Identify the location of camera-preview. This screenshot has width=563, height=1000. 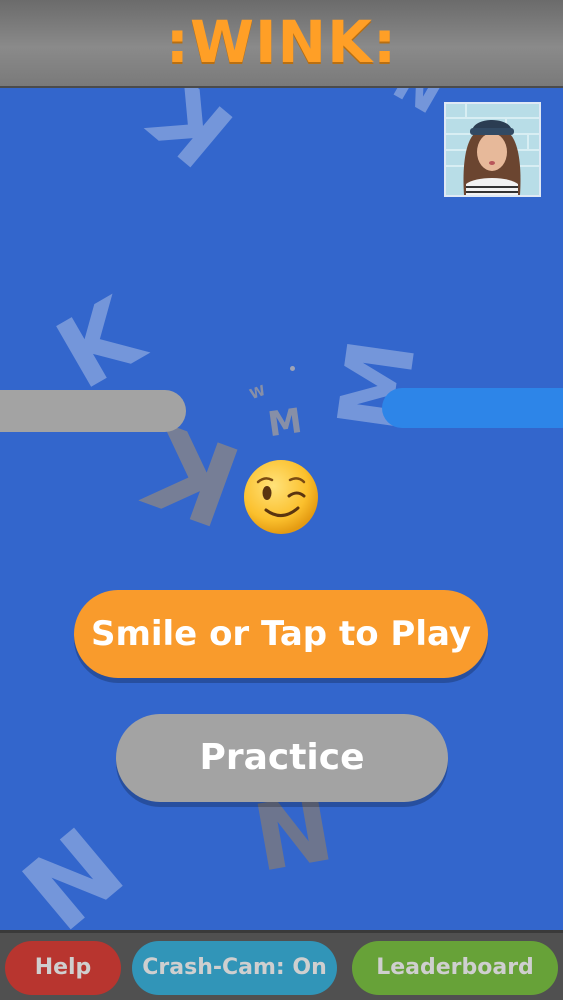
(492, 149).